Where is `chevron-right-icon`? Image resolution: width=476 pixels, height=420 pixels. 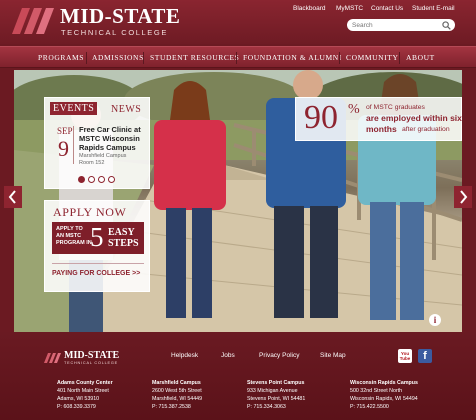
chevron-right-icon is located at coordinates (464, 197).